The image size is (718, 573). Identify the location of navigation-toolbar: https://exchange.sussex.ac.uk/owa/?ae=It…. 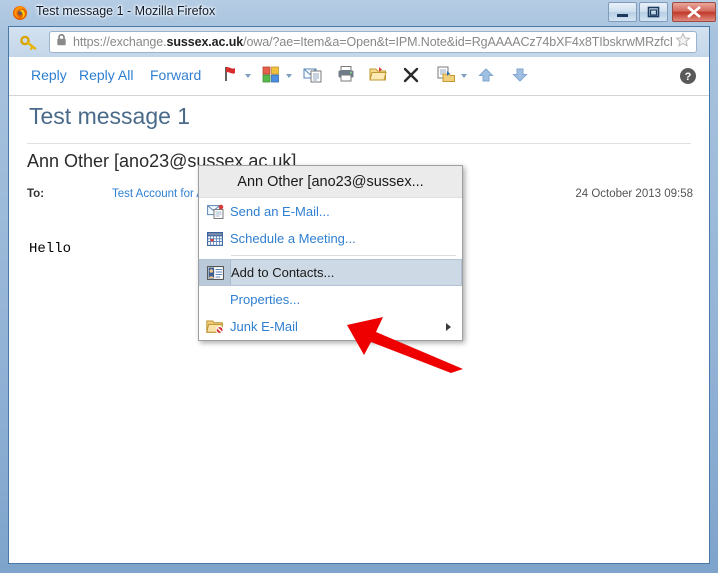
(359, 42).